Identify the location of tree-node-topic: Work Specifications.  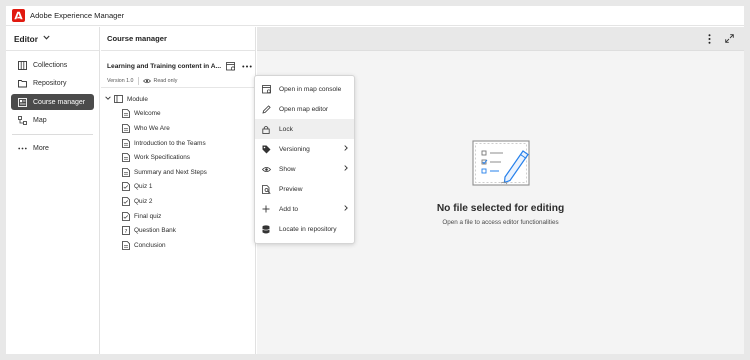
(178, 157).